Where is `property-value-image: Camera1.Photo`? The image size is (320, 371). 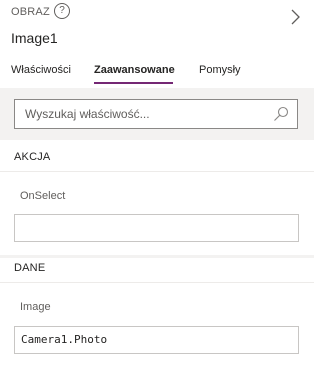
property-value-image: Camera1.Photo is located at coordinates (64, 339).